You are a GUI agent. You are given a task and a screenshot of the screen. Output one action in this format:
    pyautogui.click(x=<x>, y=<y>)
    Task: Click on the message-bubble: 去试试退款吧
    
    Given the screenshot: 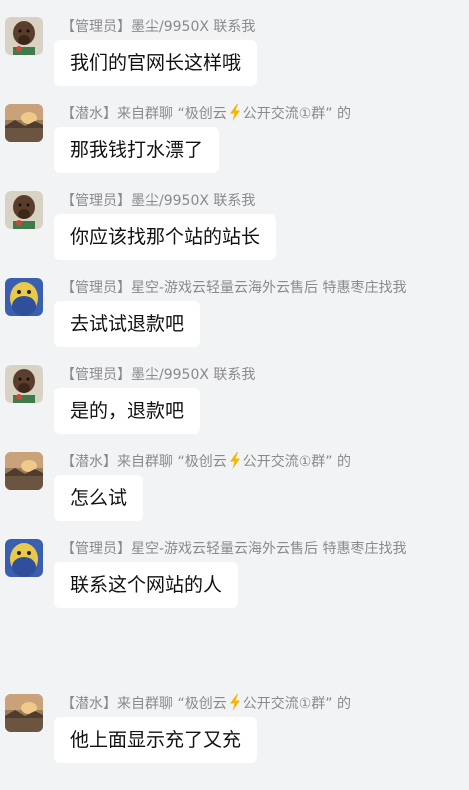 What is the action you would take?
    pyautogui.click(x=127, y=324)
    